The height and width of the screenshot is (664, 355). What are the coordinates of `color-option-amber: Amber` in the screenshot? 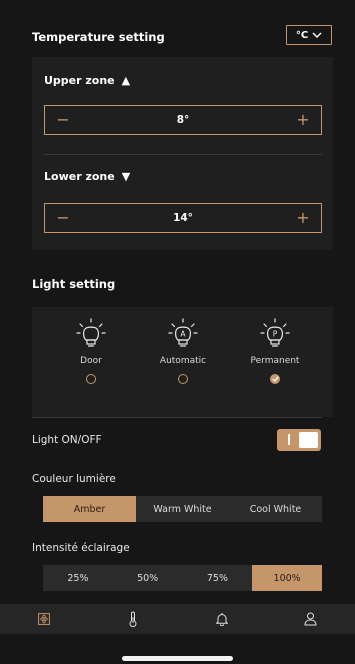 It's located at (89, 509).